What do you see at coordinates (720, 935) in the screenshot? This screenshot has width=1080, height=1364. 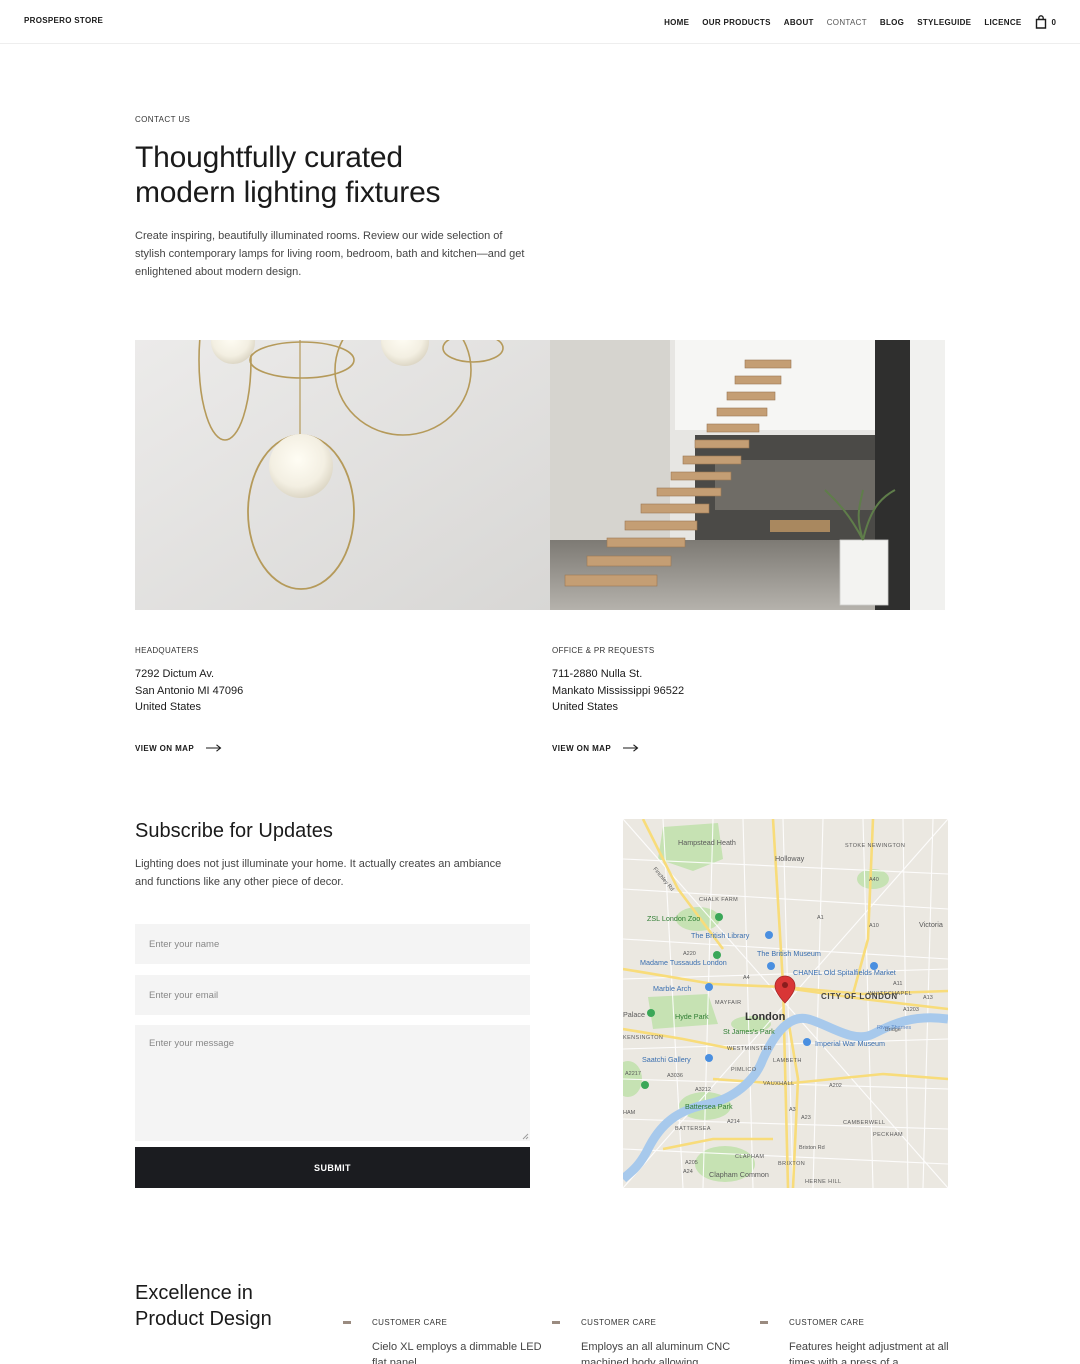 I see `map-label: The British Library` at bounding box center [720, 935].